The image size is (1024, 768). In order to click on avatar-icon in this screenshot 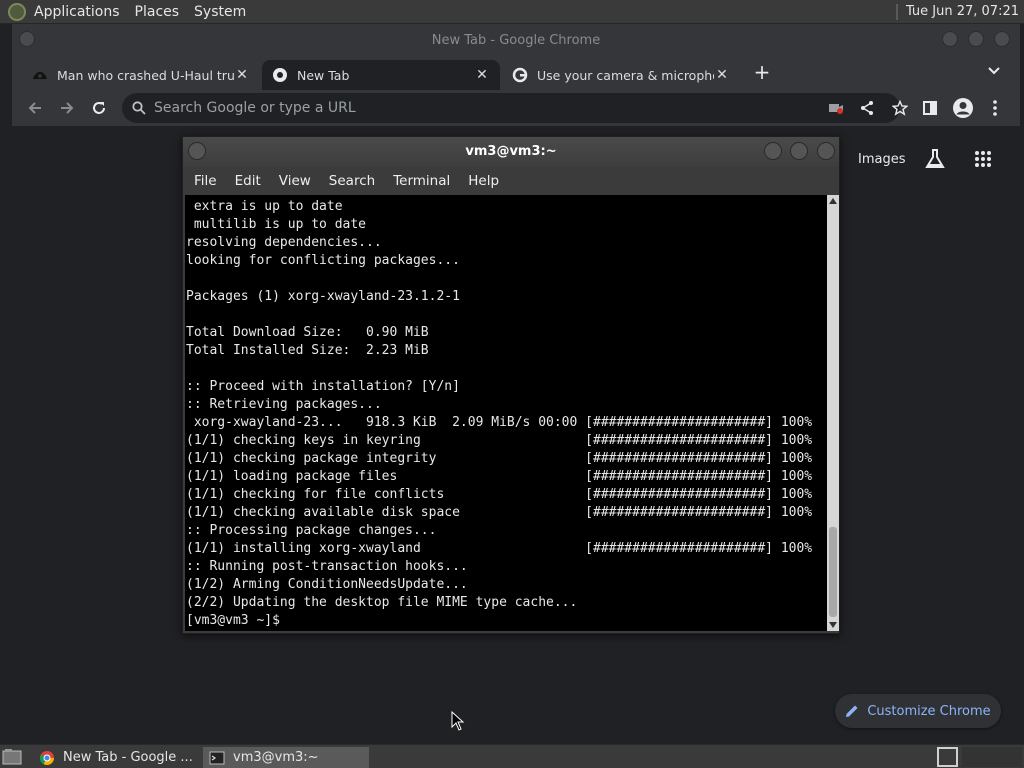, I will do `click(963, 108)`.